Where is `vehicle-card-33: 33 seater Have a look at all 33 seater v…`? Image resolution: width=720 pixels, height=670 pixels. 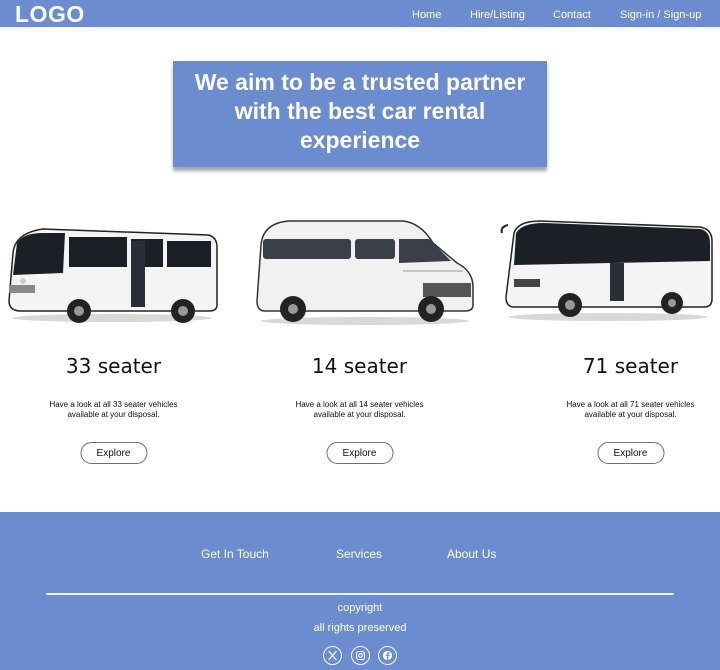 vehicle-card-33: 33 seater Have a look at all 33 seater v… is located at coordinates (118, 340).